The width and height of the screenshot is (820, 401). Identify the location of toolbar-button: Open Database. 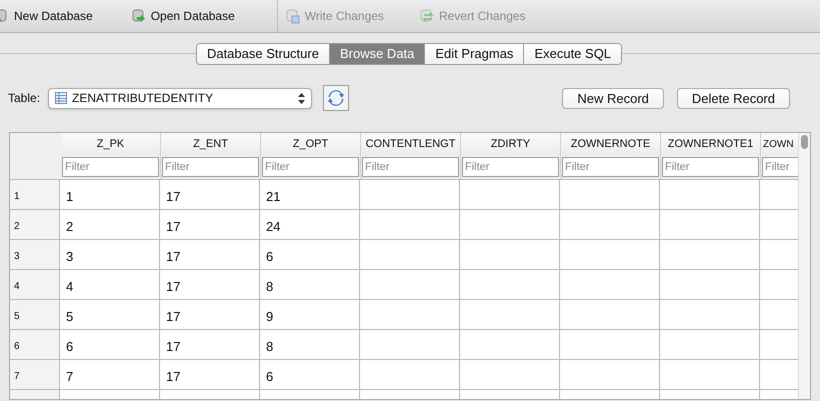
(182, 16).